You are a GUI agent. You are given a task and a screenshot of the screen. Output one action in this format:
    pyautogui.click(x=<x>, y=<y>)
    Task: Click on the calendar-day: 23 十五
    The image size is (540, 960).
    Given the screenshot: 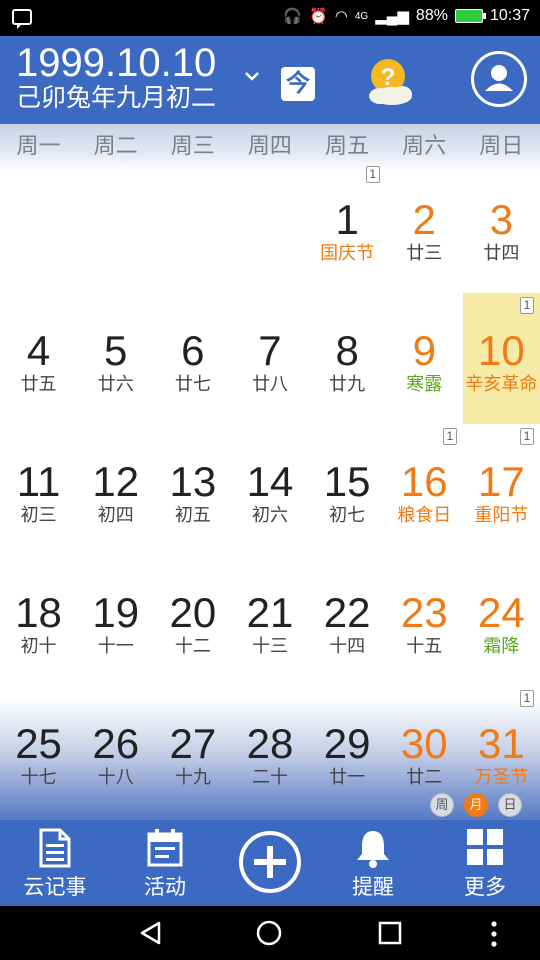 What is the action you would take?
    pyautogui.click(x=424, y=620)
    